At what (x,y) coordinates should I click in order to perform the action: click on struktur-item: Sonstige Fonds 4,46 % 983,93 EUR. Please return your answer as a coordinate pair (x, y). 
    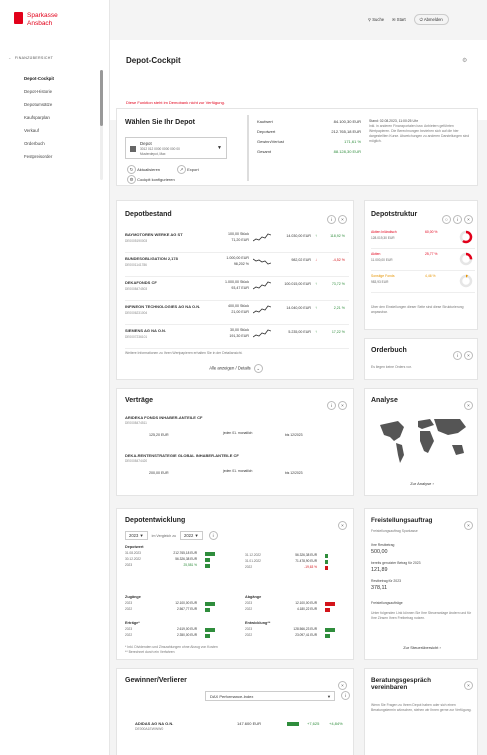
    Looking at the image, I should click on (423, 282).